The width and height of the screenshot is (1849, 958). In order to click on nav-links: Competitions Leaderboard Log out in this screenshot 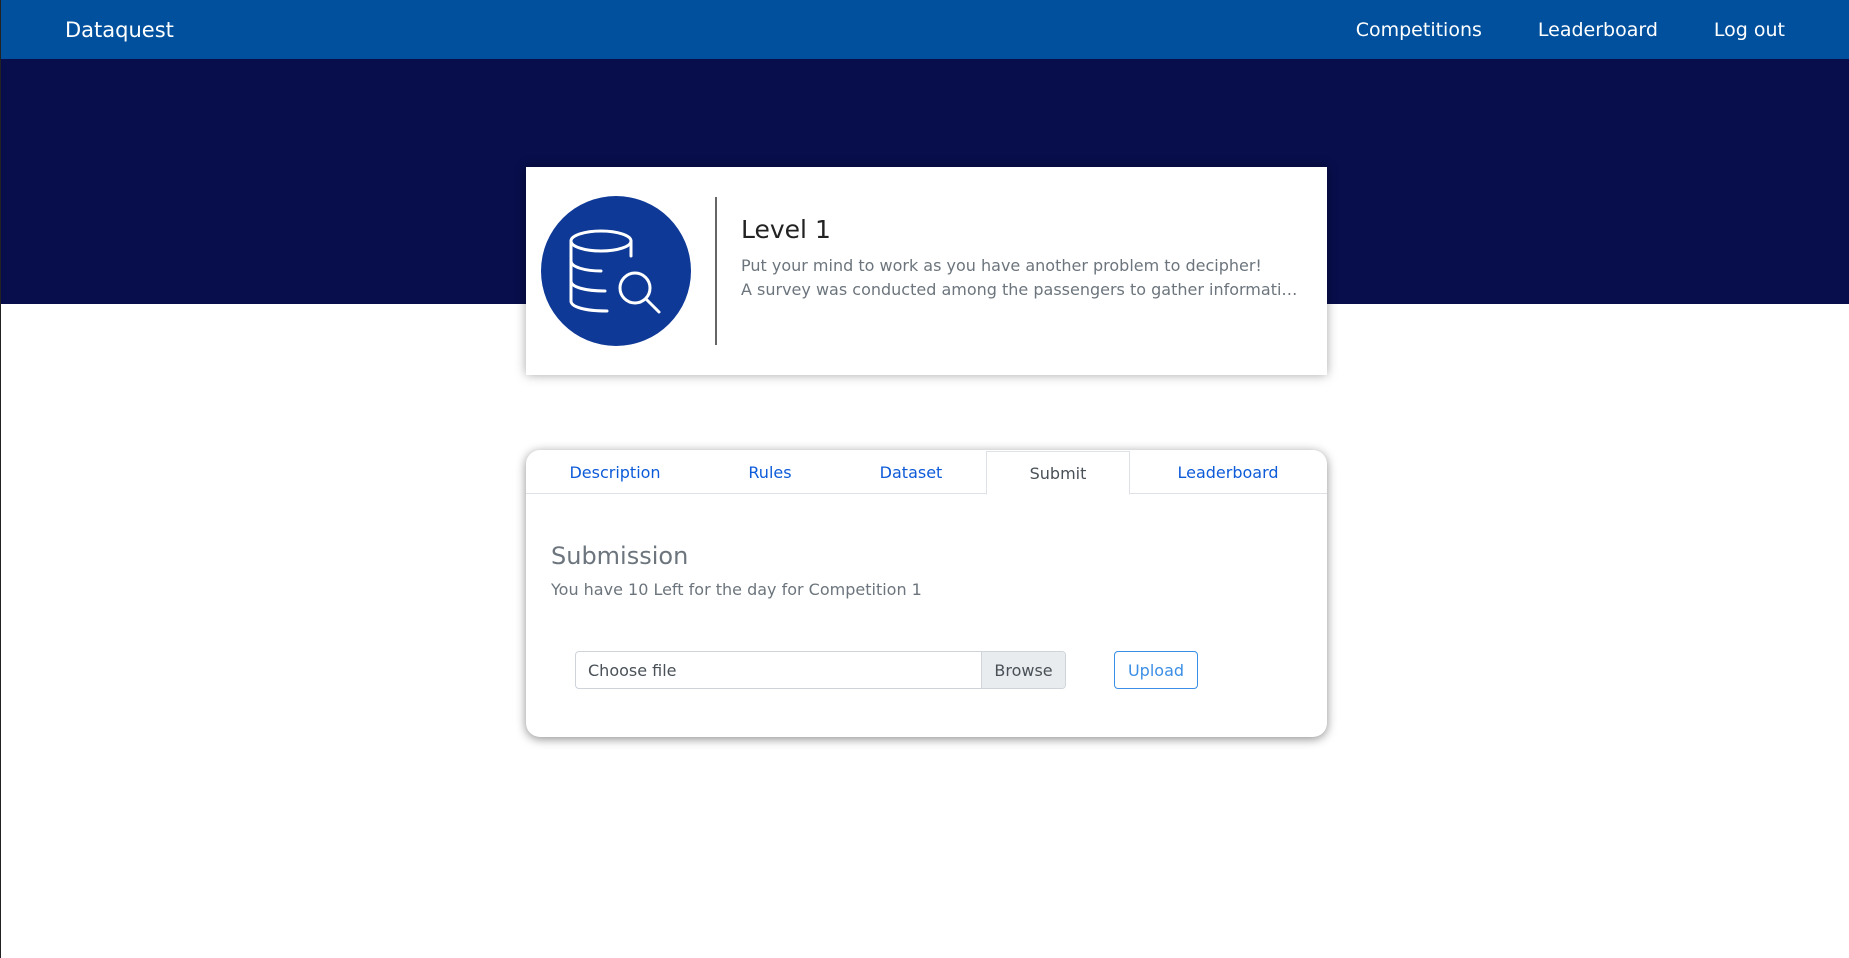, I will do `click(1542, 30)`.